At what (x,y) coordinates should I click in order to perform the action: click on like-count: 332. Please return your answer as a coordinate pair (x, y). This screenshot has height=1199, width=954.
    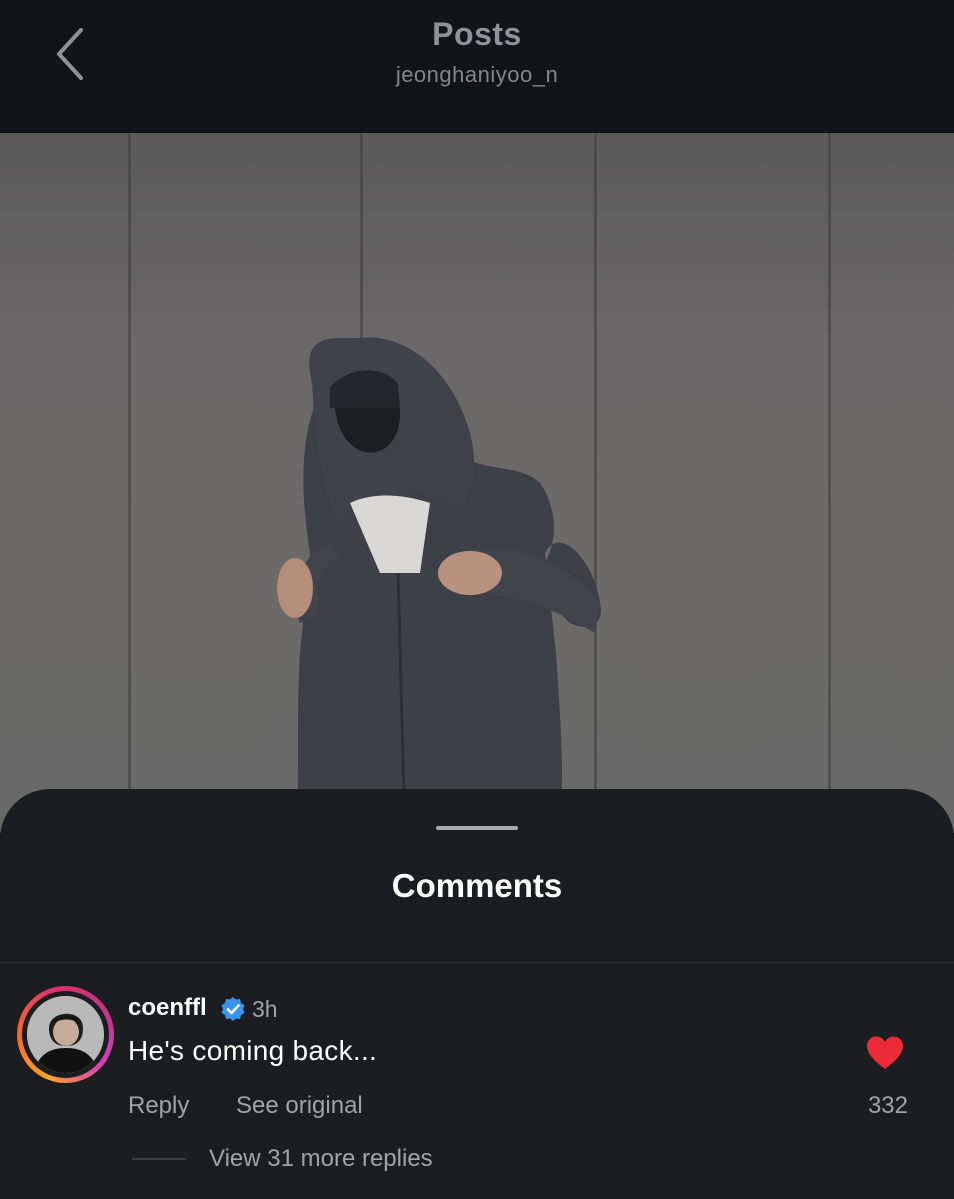
    Looking at the image, I should click on (887, 1105).